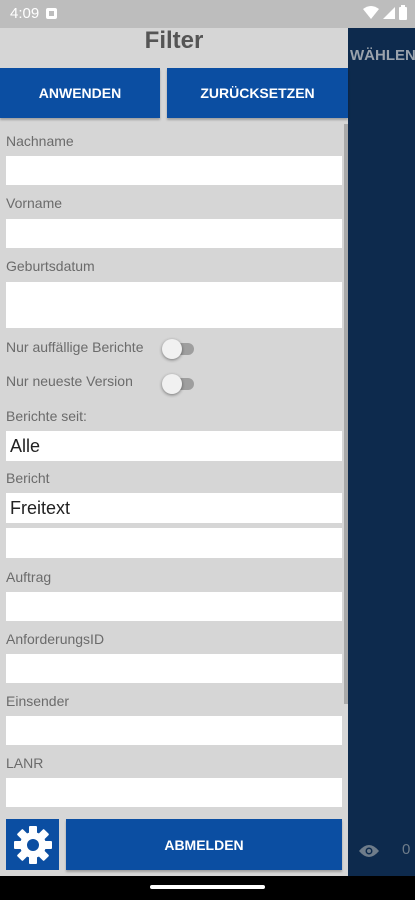 The width and height of the screenshot is (415, 900). Describe the element at coordinates (257, 93) in the screenshot. I see `reset-button: ZURÜCKSETZEN` at that location.